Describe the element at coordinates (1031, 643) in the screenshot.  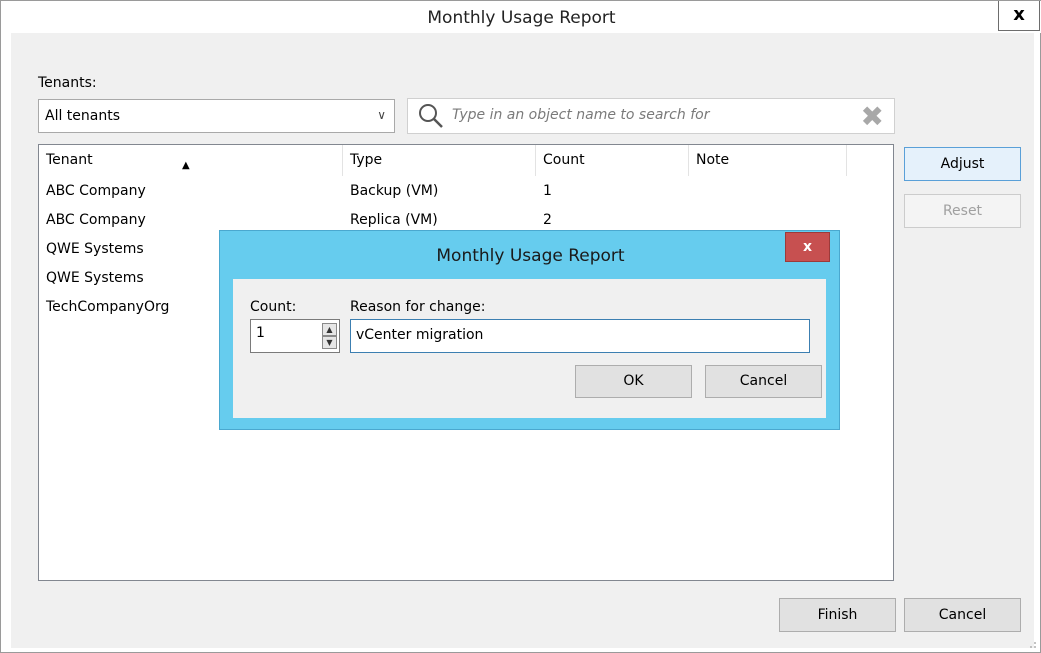
I see `resize-grip-icon` at that location.